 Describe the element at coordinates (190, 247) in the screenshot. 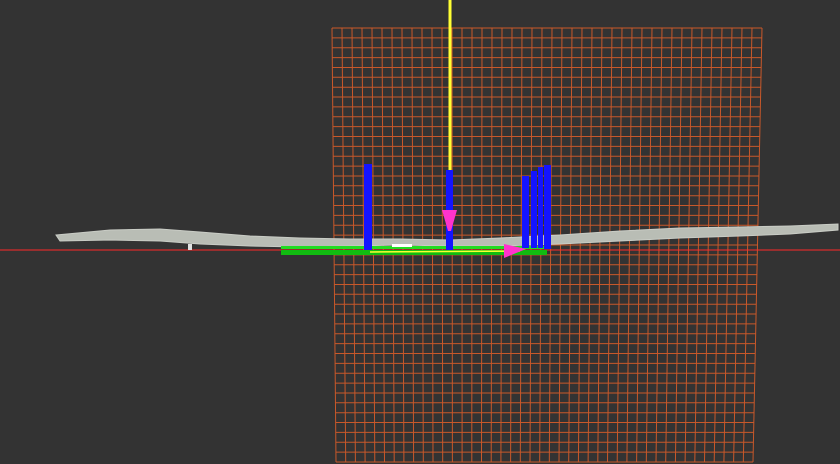

I see `point-cloud-fragment` at that location.